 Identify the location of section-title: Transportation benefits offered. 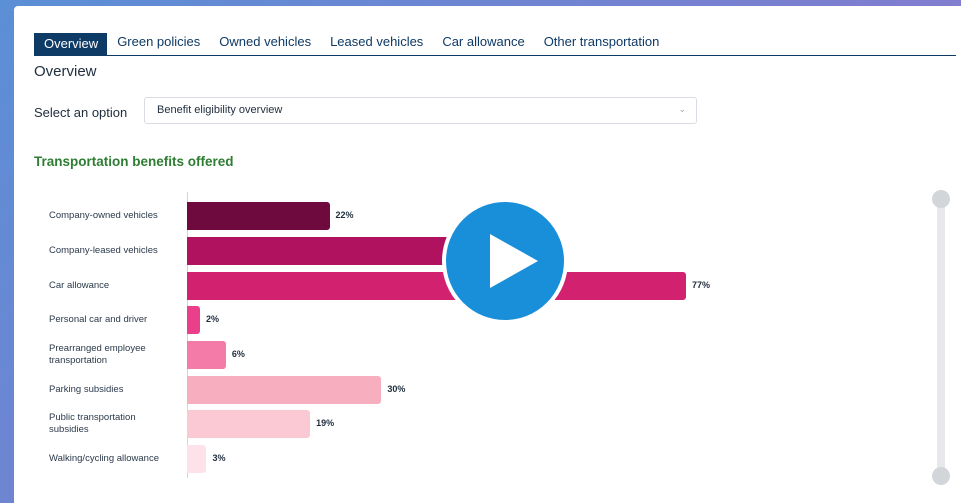
(134, 161).